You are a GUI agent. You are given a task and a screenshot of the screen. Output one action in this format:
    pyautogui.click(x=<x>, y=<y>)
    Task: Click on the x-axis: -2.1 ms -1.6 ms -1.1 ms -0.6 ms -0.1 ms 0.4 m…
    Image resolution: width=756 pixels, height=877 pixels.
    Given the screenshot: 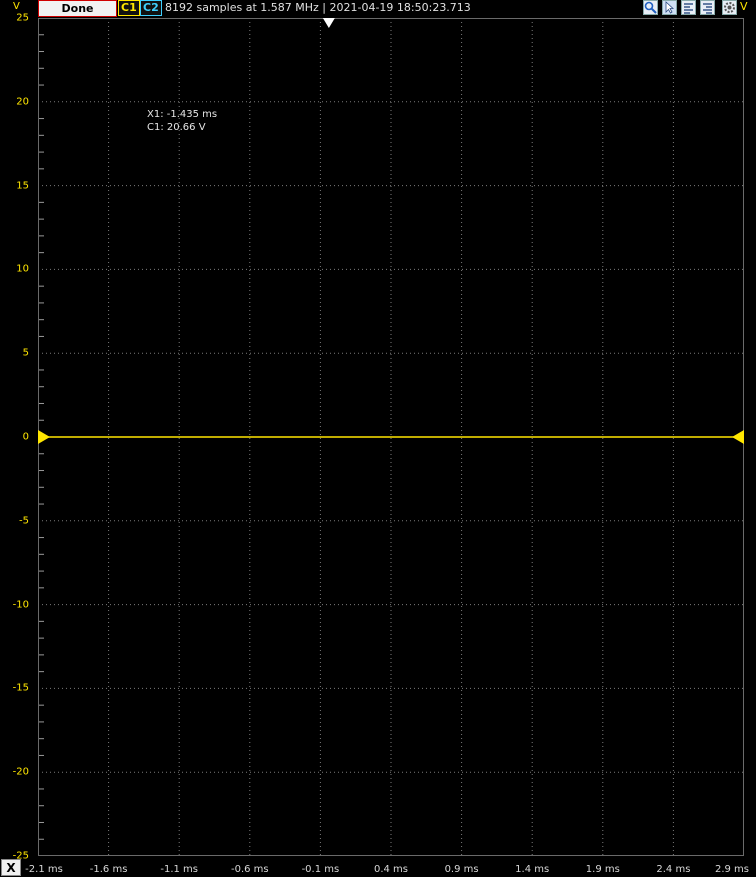 What is the action you would take?
    pyautogui.click(x=378, y=867)
    